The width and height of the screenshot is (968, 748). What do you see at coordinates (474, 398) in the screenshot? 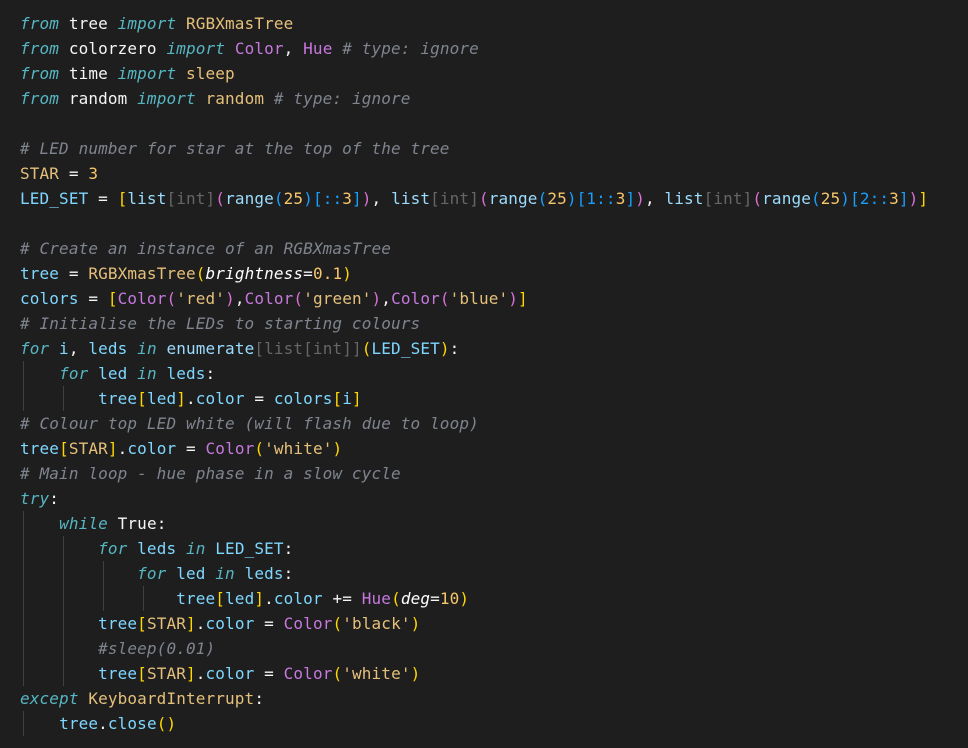
I see `code-line: tree[led].color = colors[i]` at bounding box center [474, 398].